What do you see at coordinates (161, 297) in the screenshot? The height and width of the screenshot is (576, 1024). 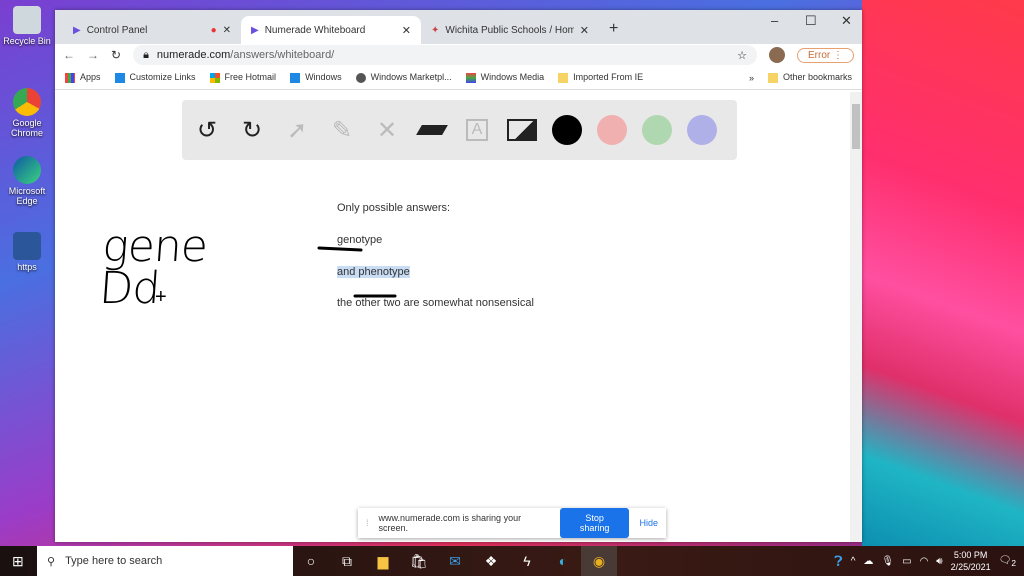 I see `crosshair-cursor-icon: +` at bounding box center [161, 297].